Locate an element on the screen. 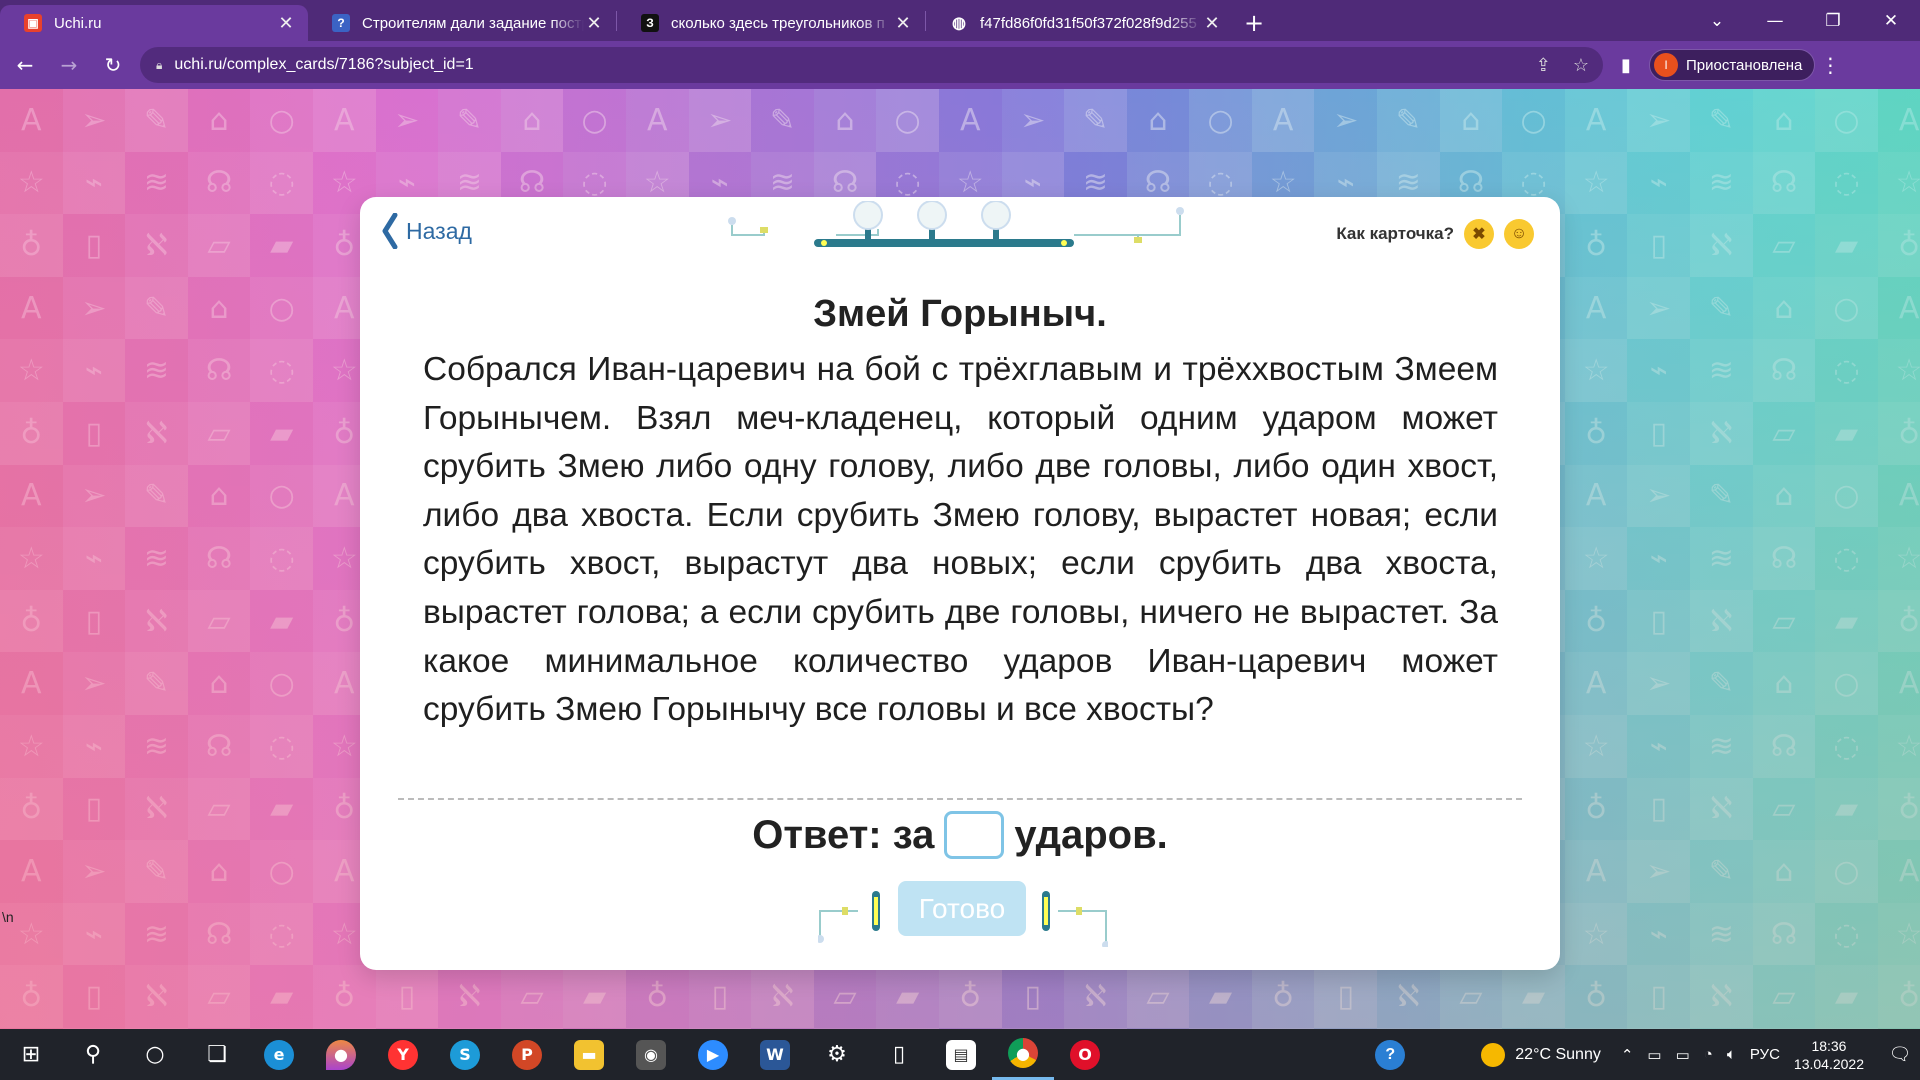 The height and width of the screenshot is (1080, 1920). close-window-button: ✕ is located at coordinates (1891, 20).